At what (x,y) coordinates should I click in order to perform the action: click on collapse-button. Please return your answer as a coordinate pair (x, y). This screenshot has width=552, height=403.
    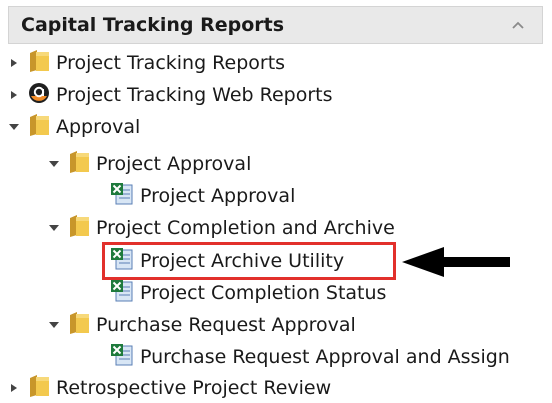
    Looking at the image, I should click on (518, 25).